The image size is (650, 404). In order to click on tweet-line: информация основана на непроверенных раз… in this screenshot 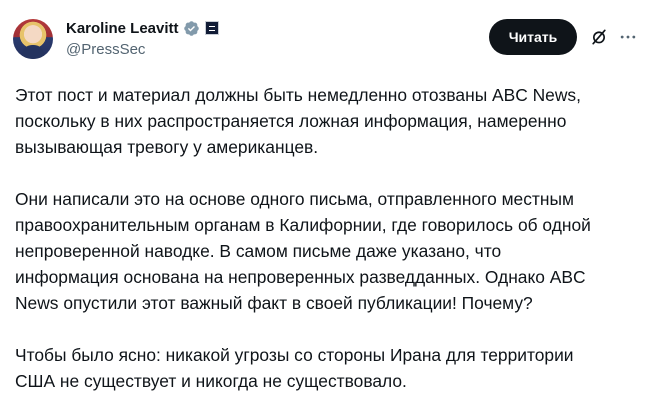, I will do `click(300, 277)`.